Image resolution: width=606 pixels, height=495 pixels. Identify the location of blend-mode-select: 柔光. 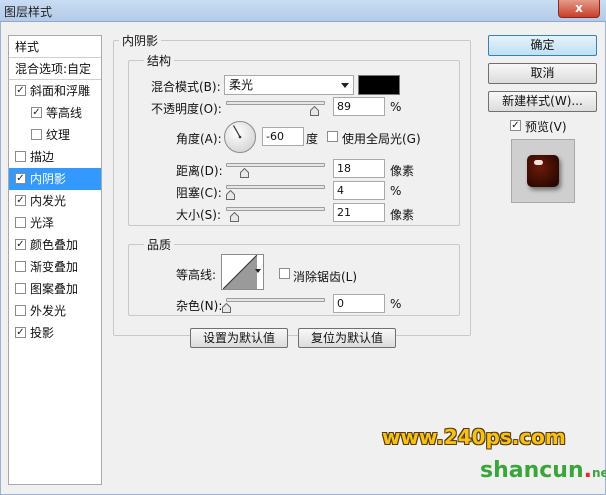
(289, 85).